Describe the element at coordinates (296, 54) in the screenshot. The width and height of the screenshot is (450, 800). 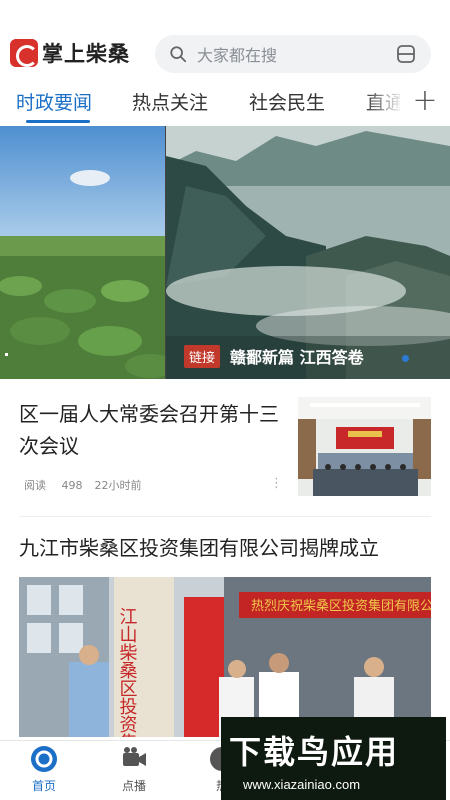
I see `search-input: 大家都在搜` at that location.